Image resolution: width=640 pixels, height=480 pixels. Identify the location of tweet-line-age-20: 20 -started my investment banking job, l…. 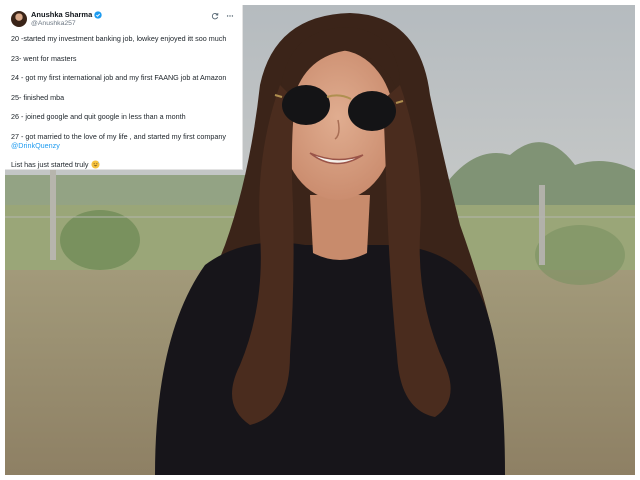
(119, 38).